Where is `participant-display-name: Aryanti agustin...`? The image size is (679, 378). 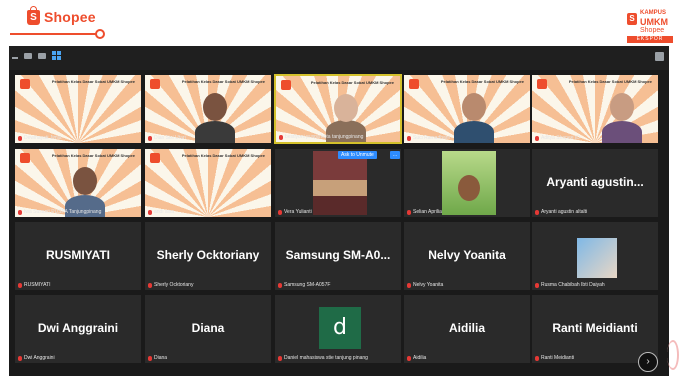
participant-display-name: Aryanti agustin... is located at coordinates (595, 182).